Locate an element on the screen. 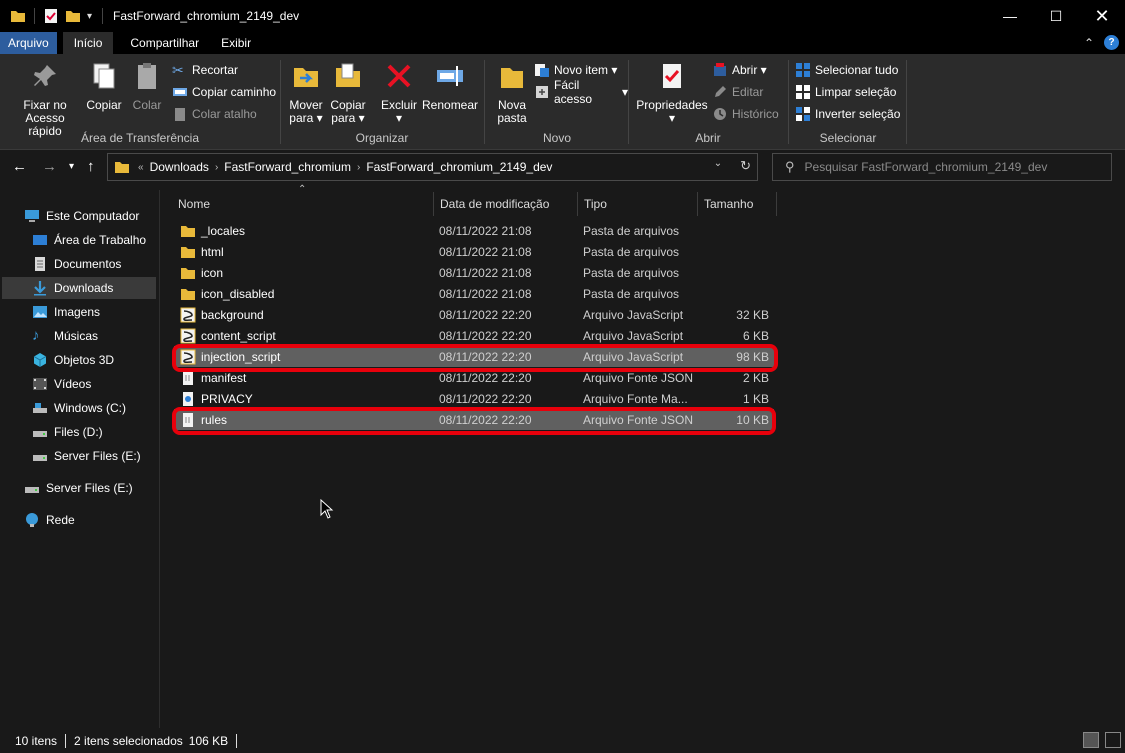 This screenshot has width=1125, height=753. file-size: 32 KB is located at coordinates (752, 314).